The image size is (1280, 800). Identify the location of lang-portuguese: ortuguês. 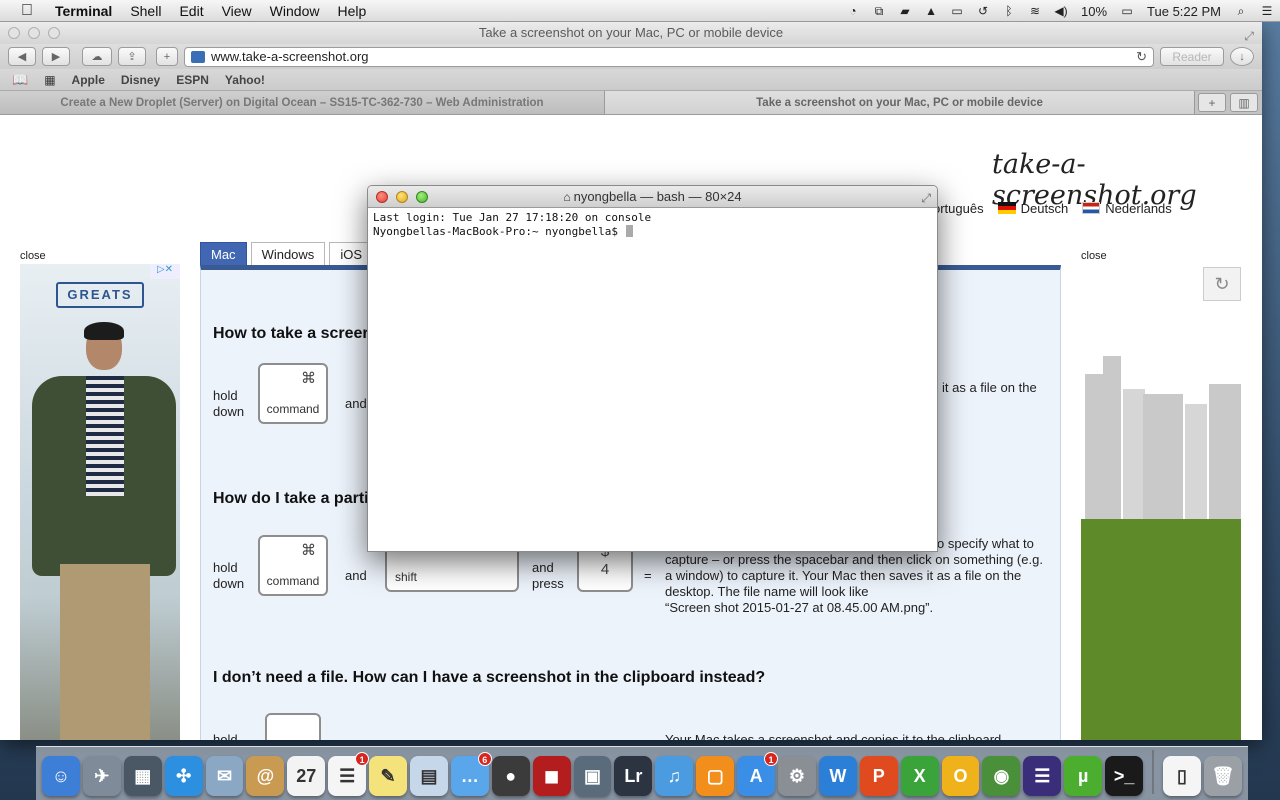
(958, 208).